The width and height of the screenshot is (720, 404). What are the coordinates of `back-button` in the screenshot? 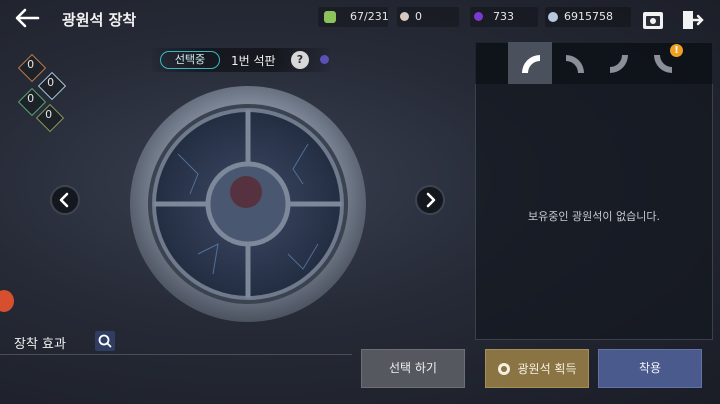 It's located at (27, 18).